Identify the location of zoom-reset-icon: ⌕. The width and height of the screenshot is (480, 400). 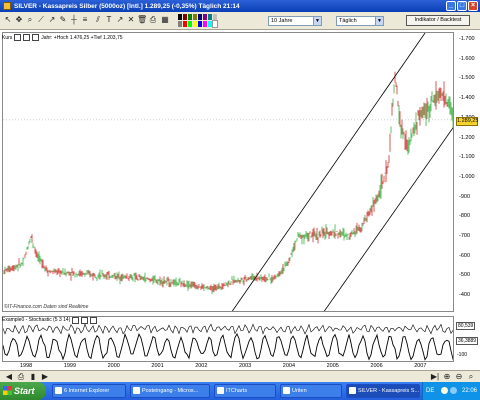
(471, 377).